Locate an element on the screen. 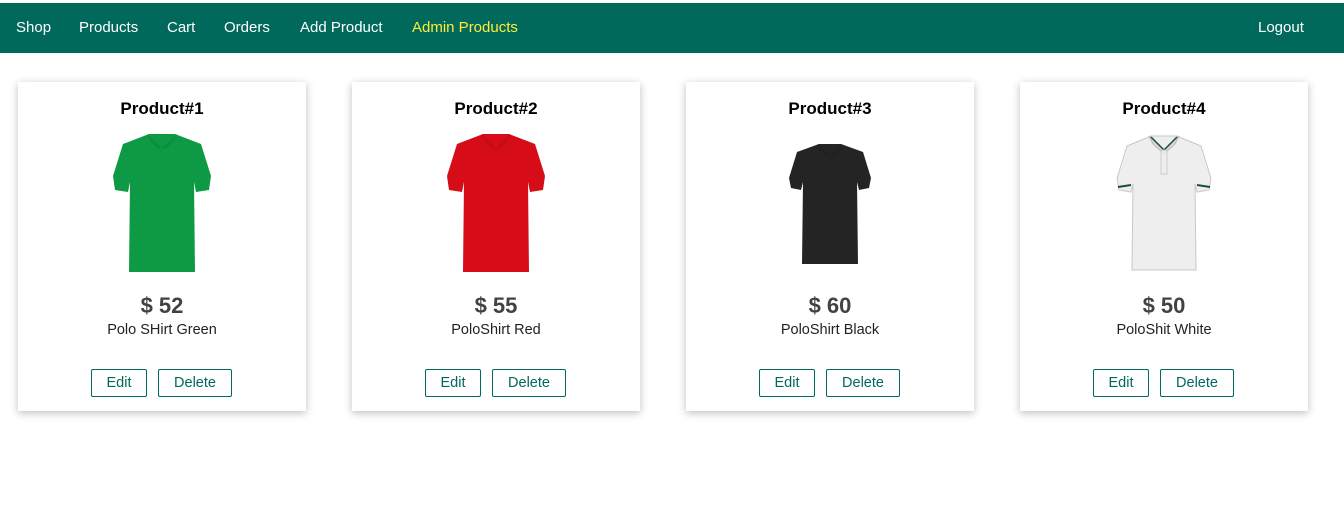  nav-shop: Shop is located at coordinates (33, 28).